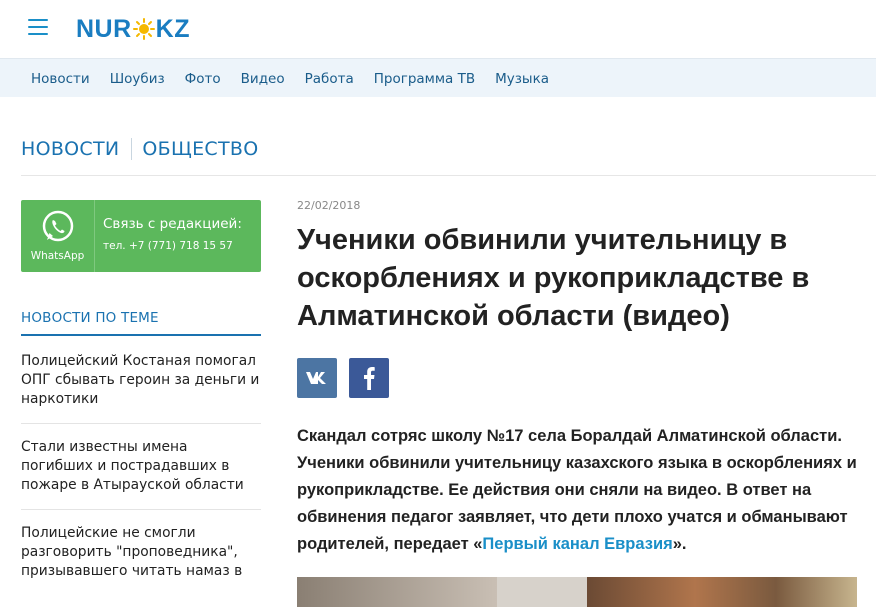  What do you see at coordinates (329, 79) in the screenshot?
I see `nav-item-jobs: Работа` at bounding box center [329, 79].